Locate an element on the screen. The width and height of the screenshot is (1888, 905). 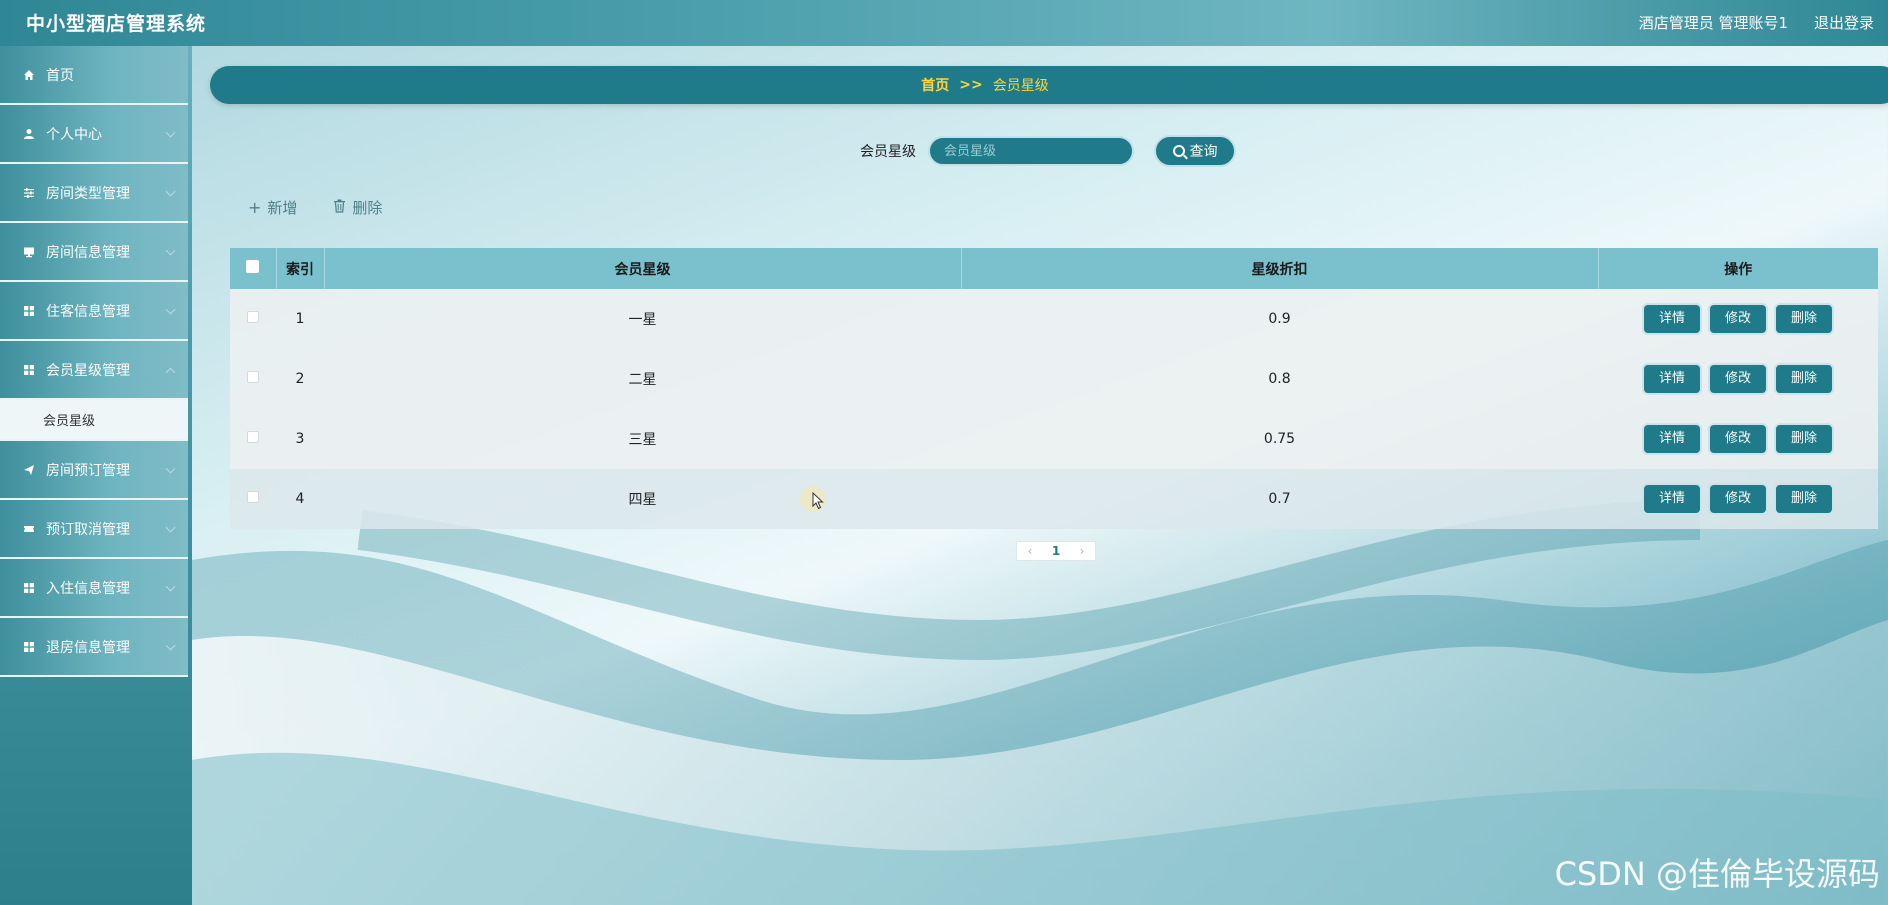
sidebar-item-personal-center: 个人中心 is located at coordinates (94, 134).